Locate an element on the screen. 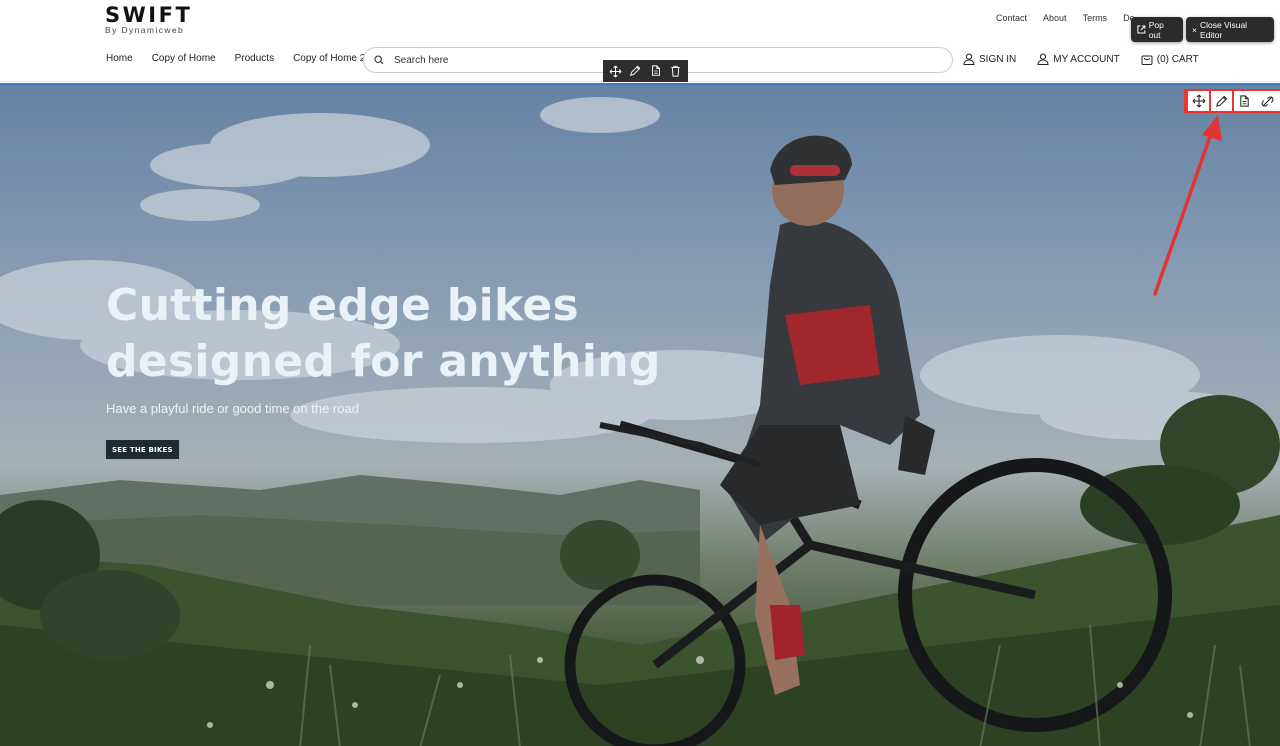 The image size is (1280, 746). pop-out-label: Pop out is located at coordinates (1156, 29).